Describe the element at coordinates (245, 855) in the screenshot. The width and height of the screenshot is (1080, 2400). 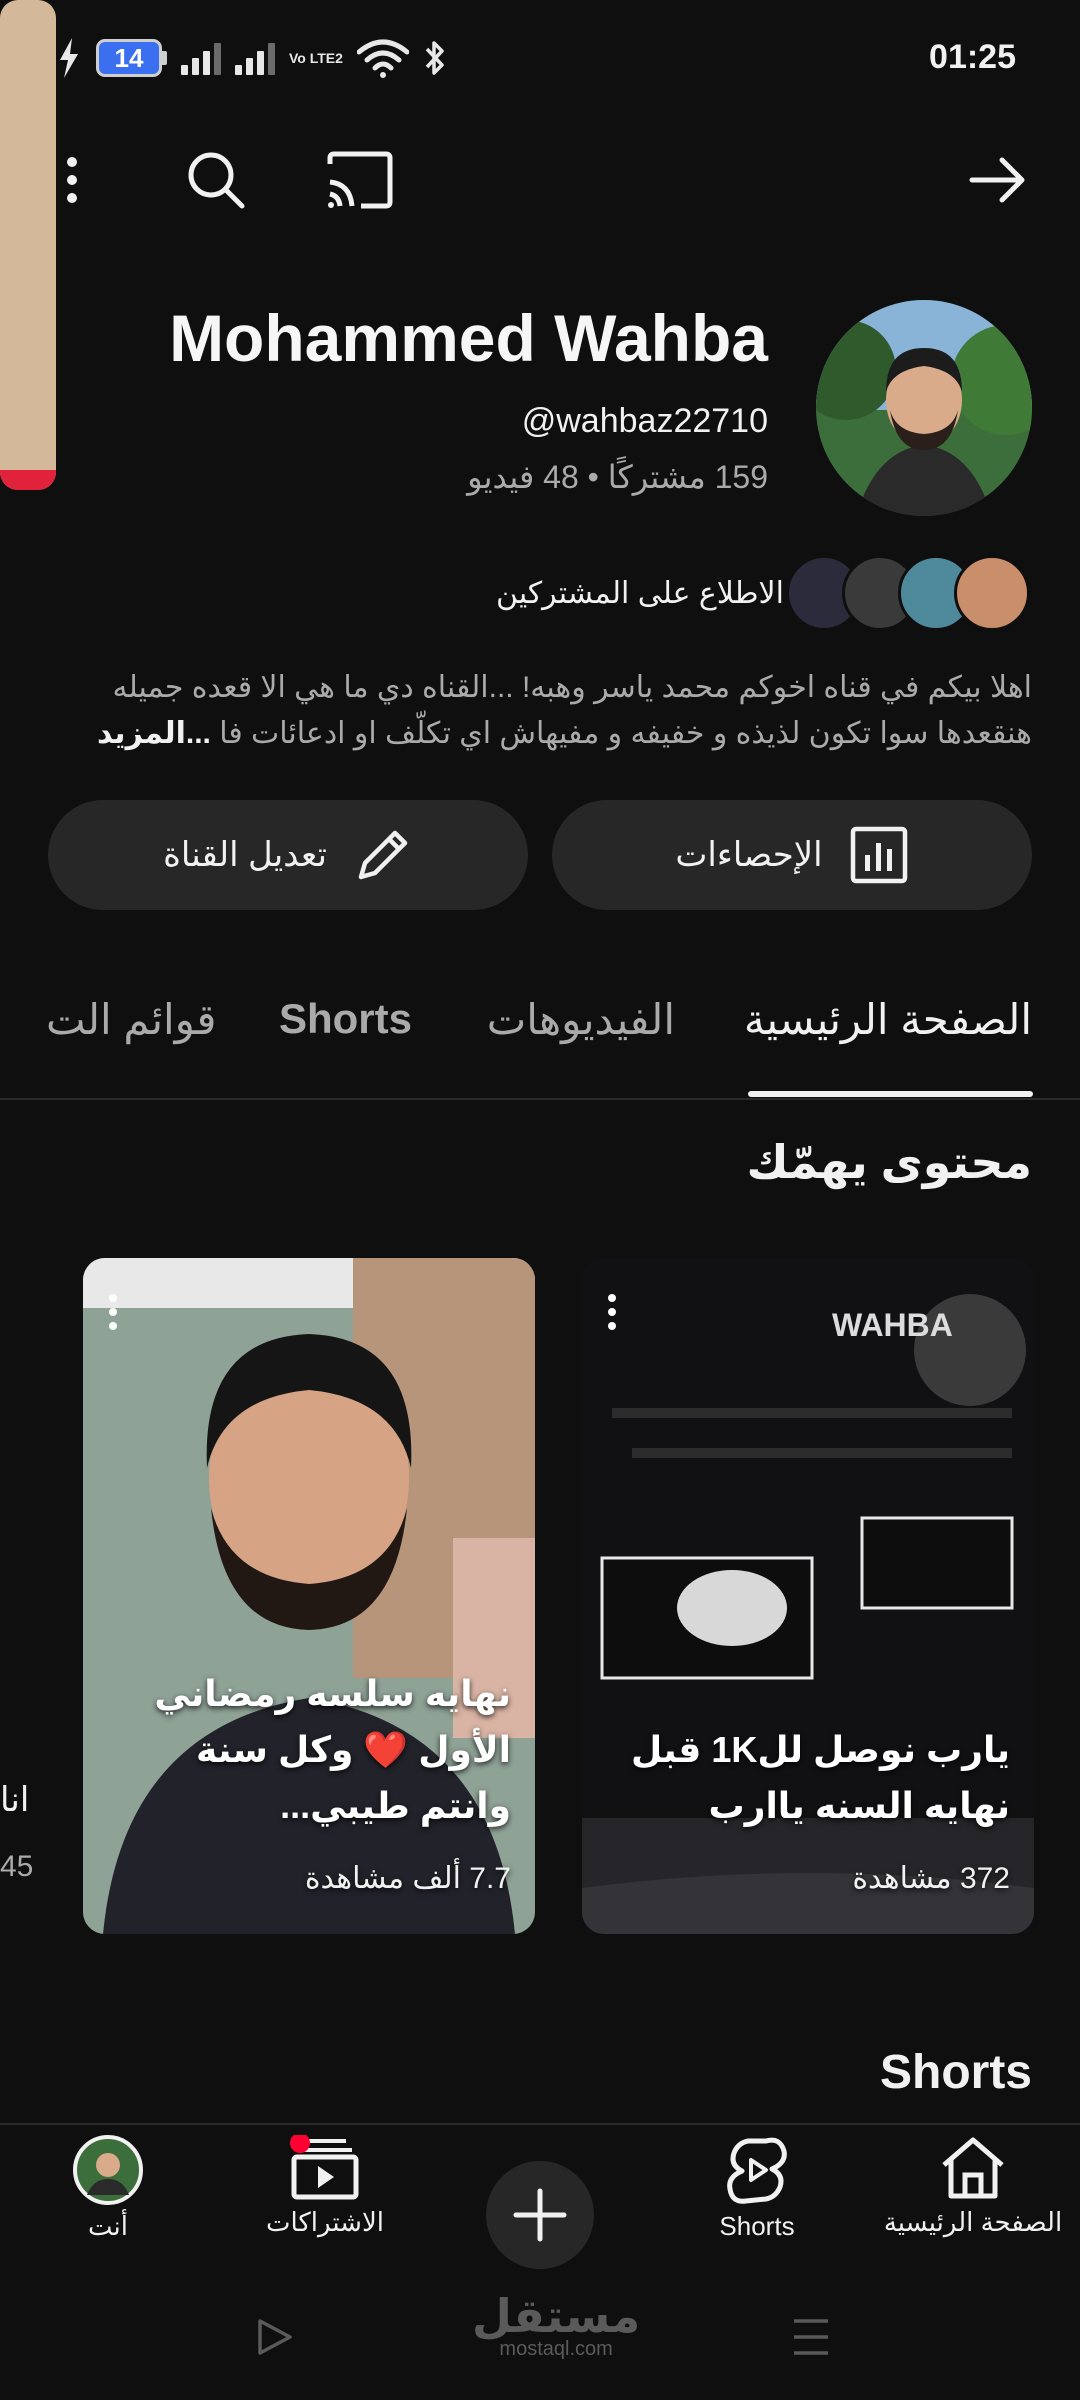
I see `edit-channel-label: تعديل القناة` at that location.